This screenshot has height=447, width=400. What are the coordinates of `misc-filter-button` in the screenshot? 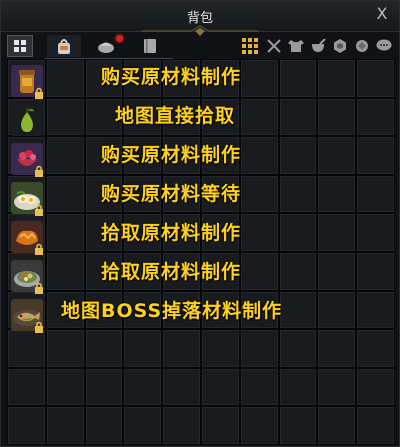 It's located at (384, 46).